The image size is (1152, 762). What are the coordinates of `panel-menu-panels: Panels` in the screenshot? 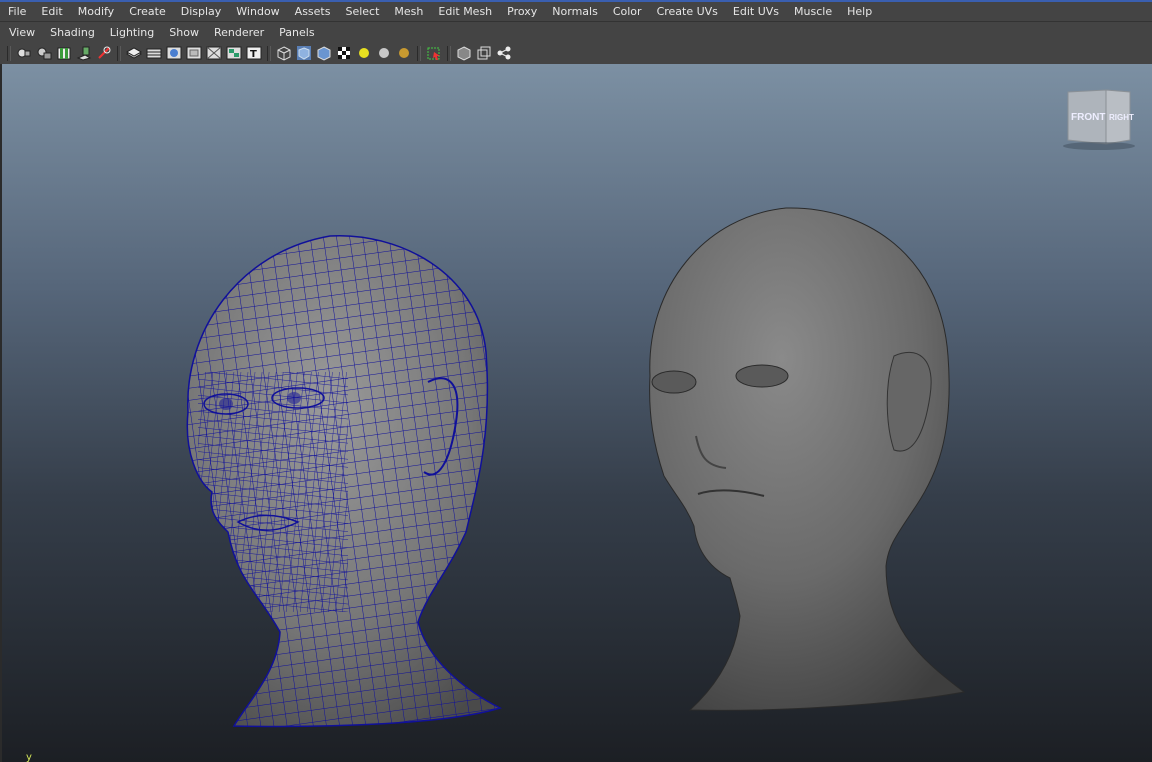 It's located at (295, 33).